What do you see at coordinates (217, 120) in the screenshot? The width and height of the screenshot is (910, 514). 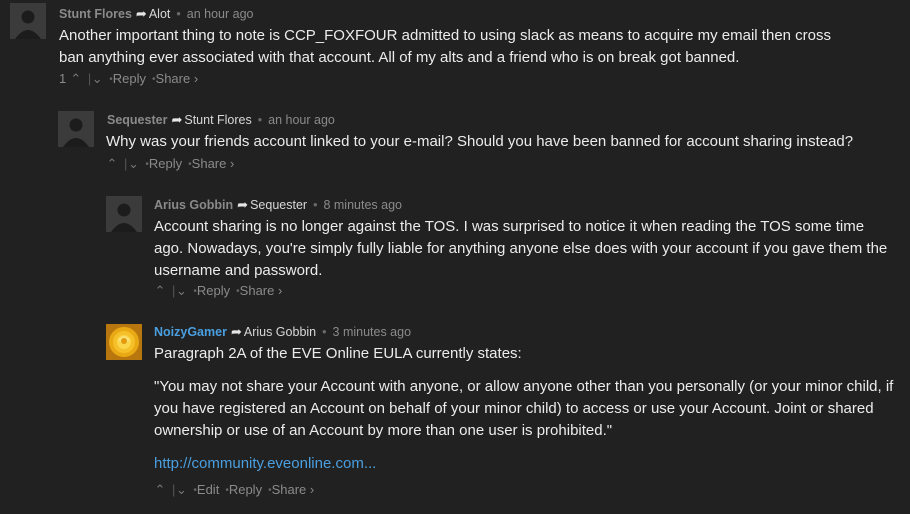 I see `reply-to-name: Stunt Flores` at bounding box center [217, 120].